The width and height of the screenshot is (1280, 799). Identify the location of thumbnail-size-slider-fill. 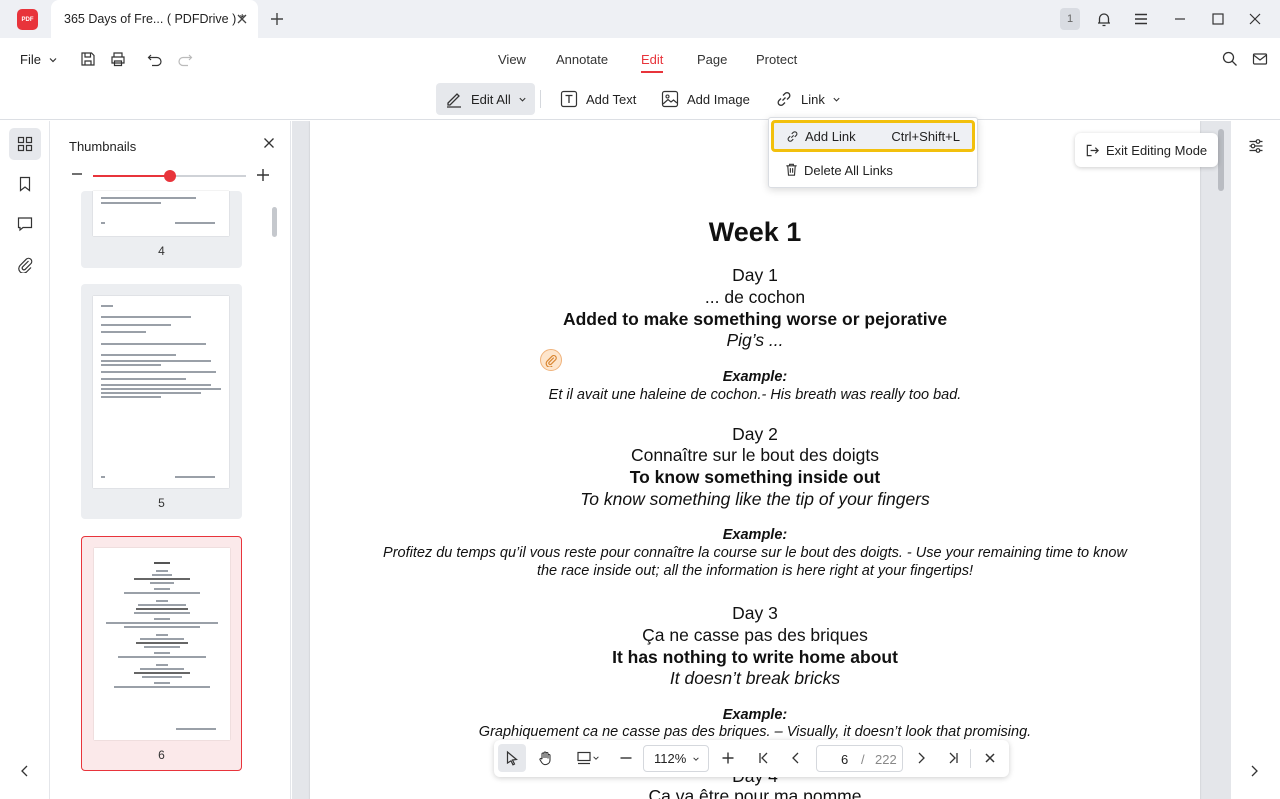
(131, 176).